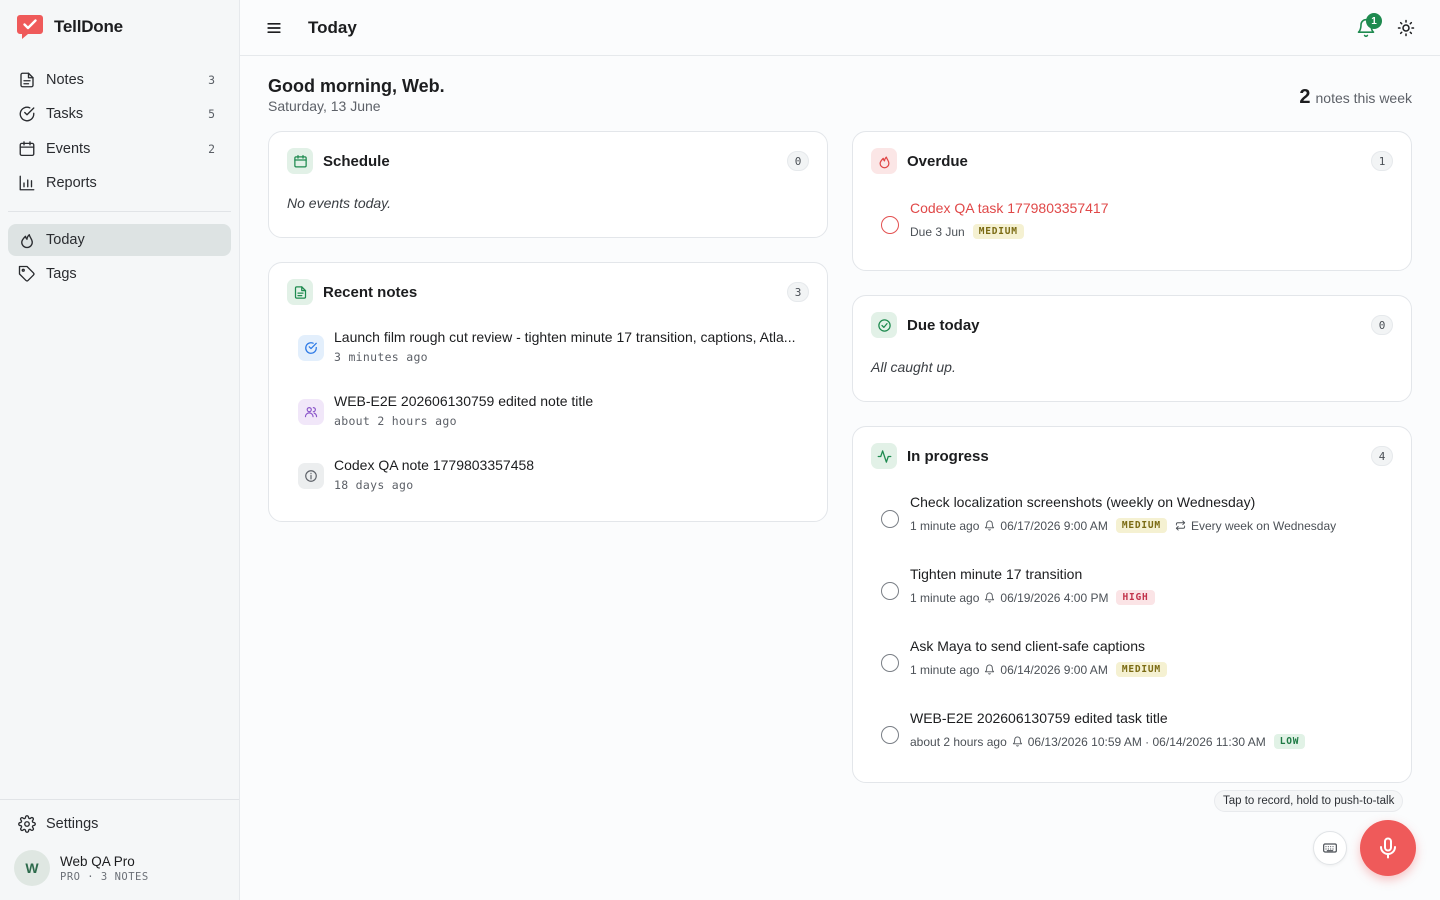 This screenshot has width=1440, height=900. Describe the element at coordinates (300, 161) in the screenshot. I see `schedule-icon-wrap` at that location.